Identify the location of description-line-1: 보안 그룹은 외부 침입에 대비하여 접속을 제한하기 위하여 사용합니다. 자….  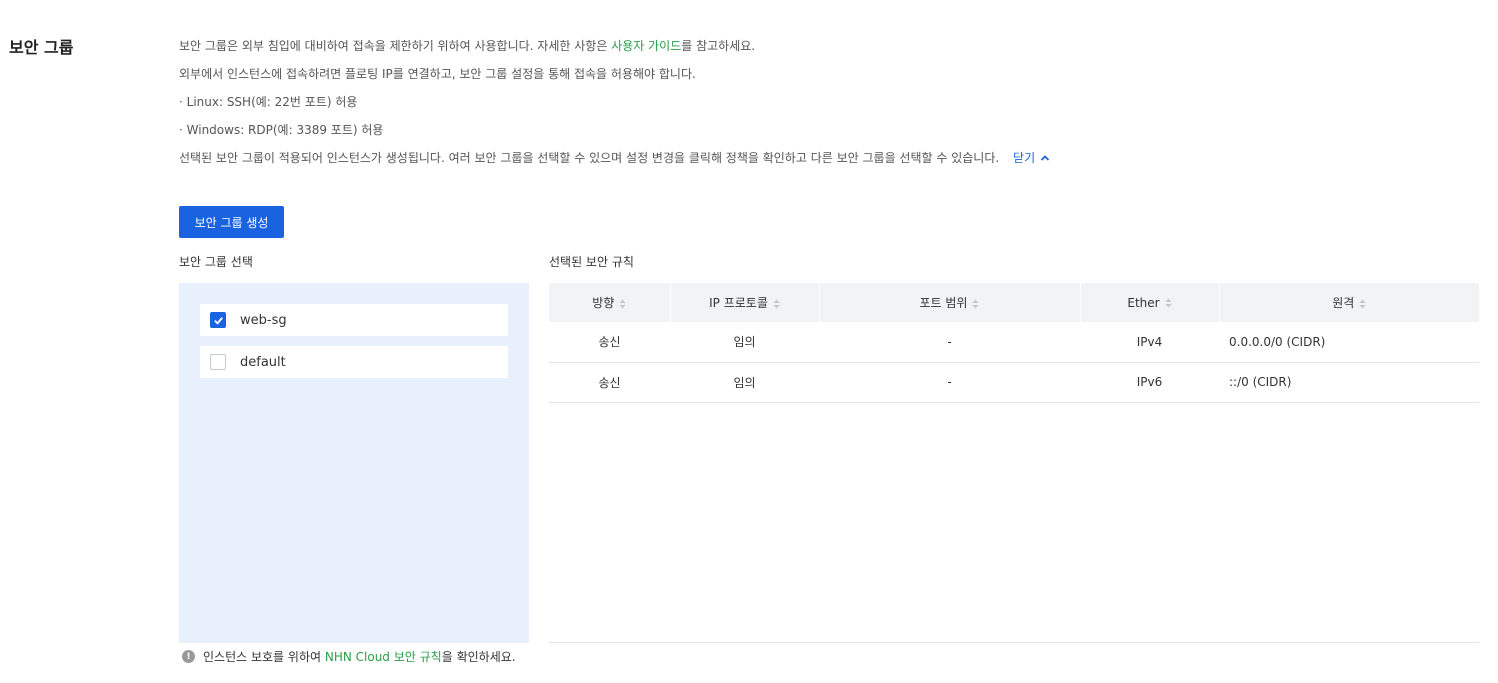
(829, 50).